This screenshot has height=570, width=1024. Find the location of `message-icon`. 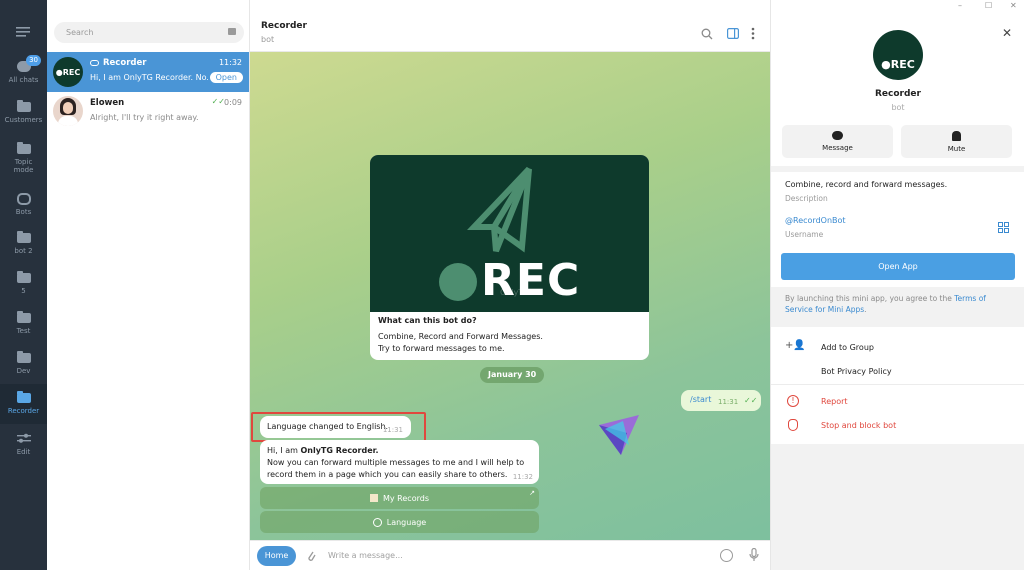

message-icon is located at coordinates (837, 135).